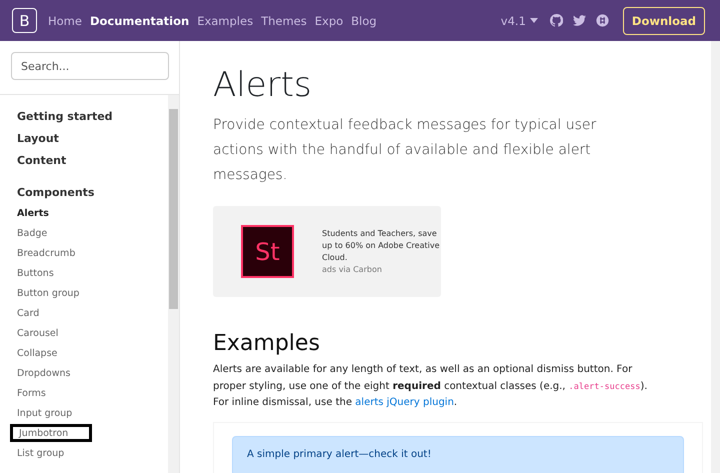 The height and width of the screenshot is (473, 720). What do you see at coordinates (92, 116) in the screenshot?
I see `sidebar-section-link: Getting started` at bounding box center [92, 116].